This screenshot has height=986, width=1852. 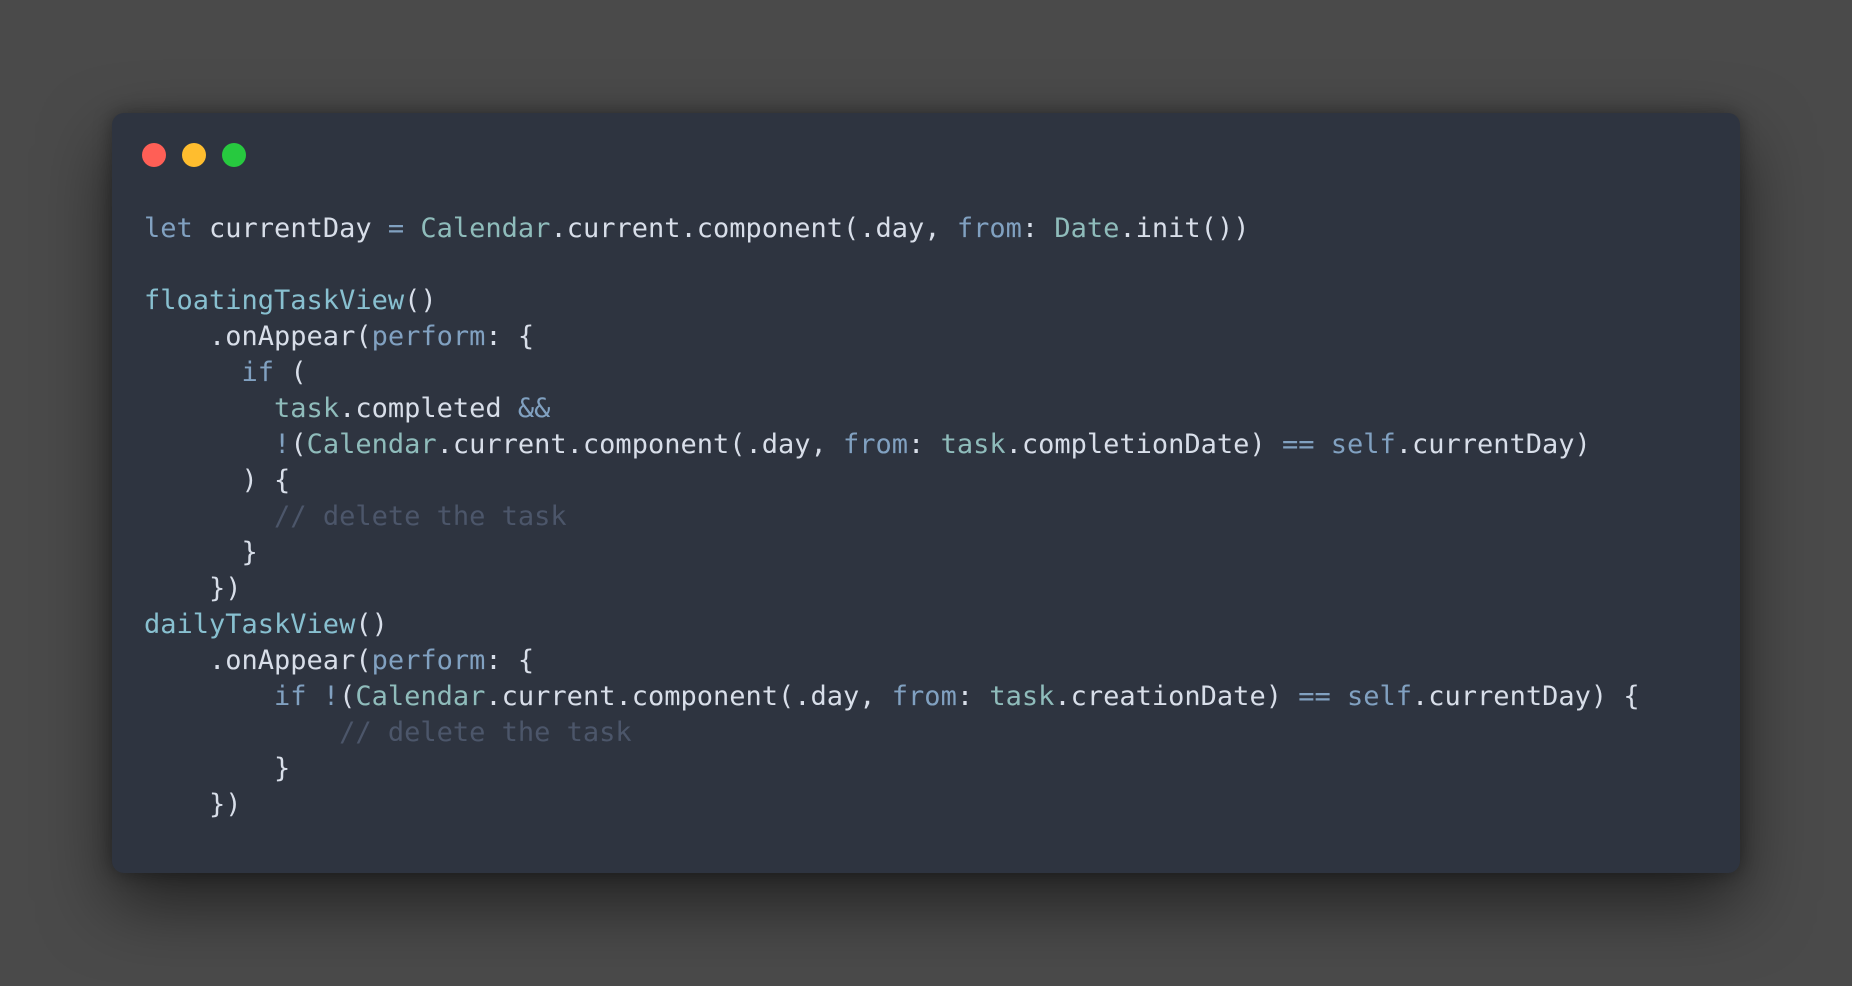 I want to click on code-token: currentDay, so click(x=290, y=228).